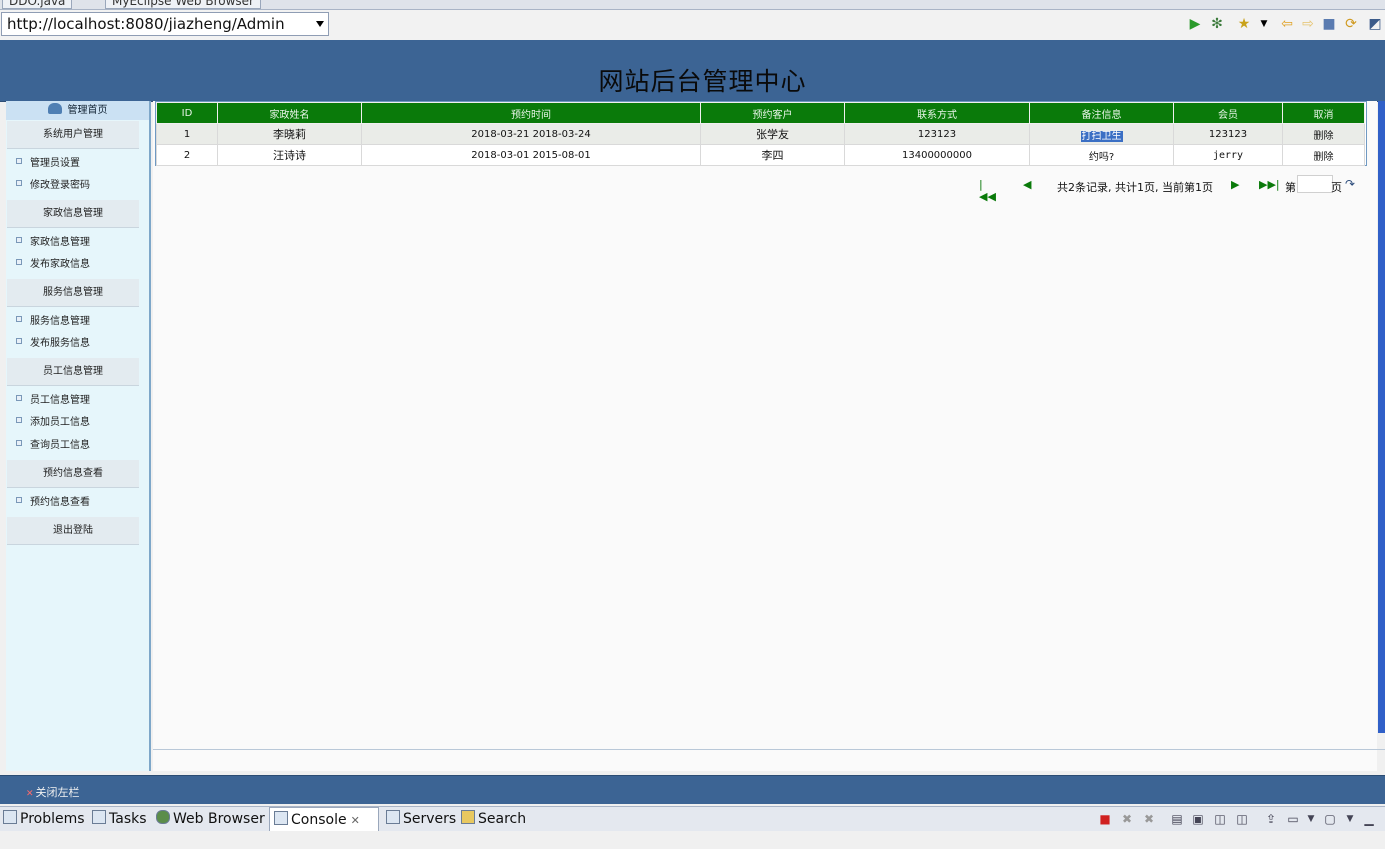 This screenshot has width=1385, height=849. What do you see at coordinates (1264, 24) in the screenshot?
I see `favorites-dropdown-icon: ▼` at bounding box center [1264, 24].